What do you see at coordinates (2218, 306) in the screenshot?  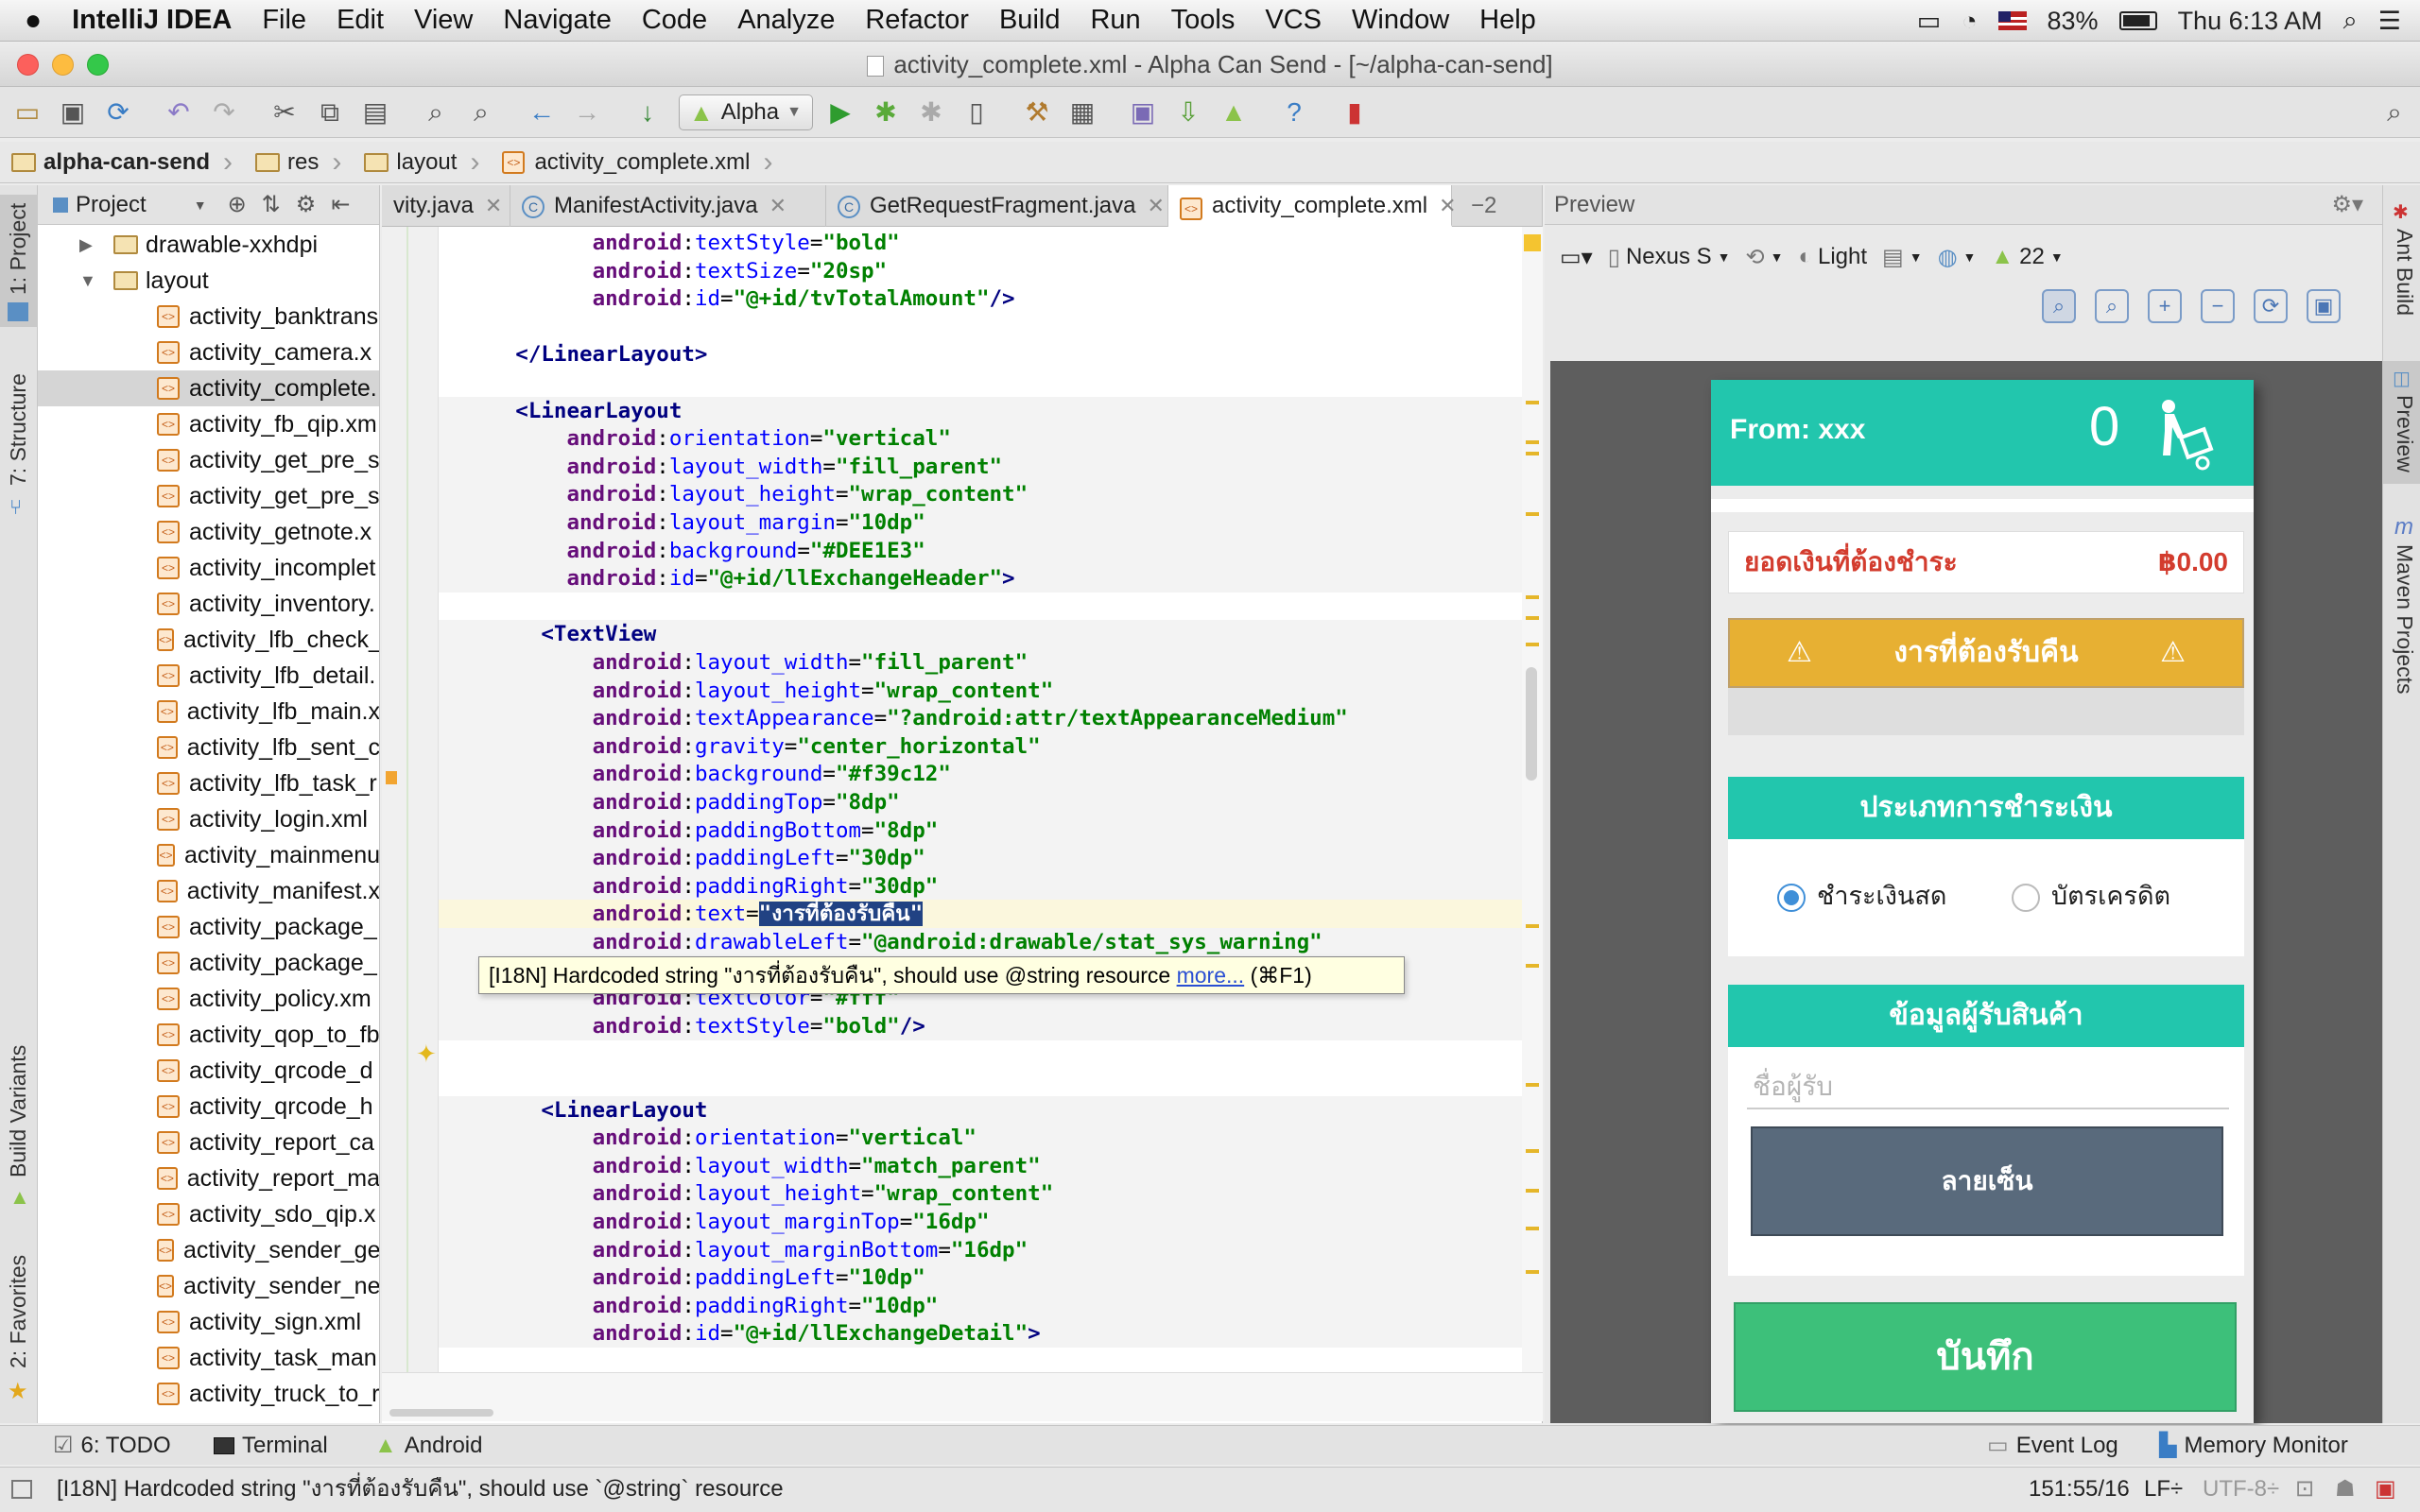 I see `zoom-out-icon: −` at bounding box center [2218, 306].